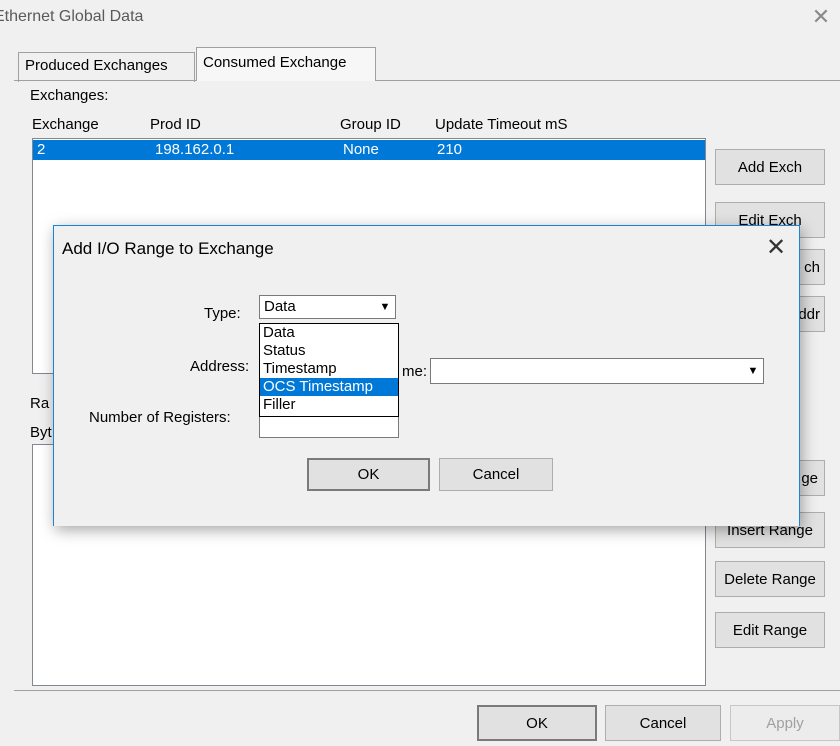  Describe the element at coordinates (427, 80) in the screenshot. I see `tab-panel-border` at that location.